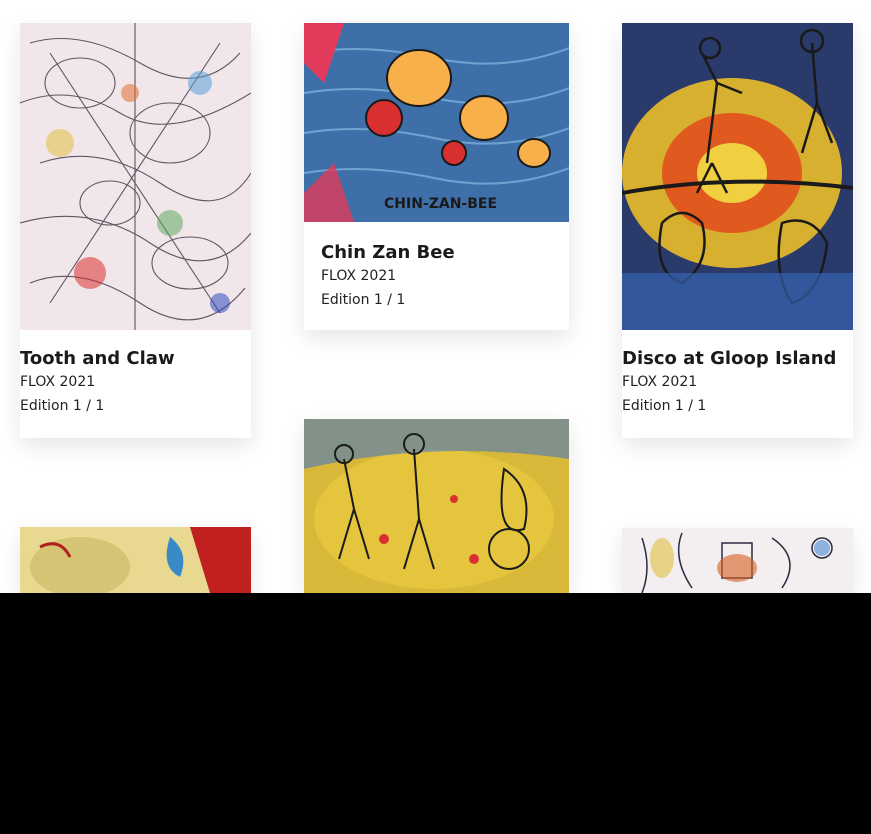  I want to click on artwork-info: Chin Zan Bee FLOX 2021 Edition 1 / 1, so click(445, 276).